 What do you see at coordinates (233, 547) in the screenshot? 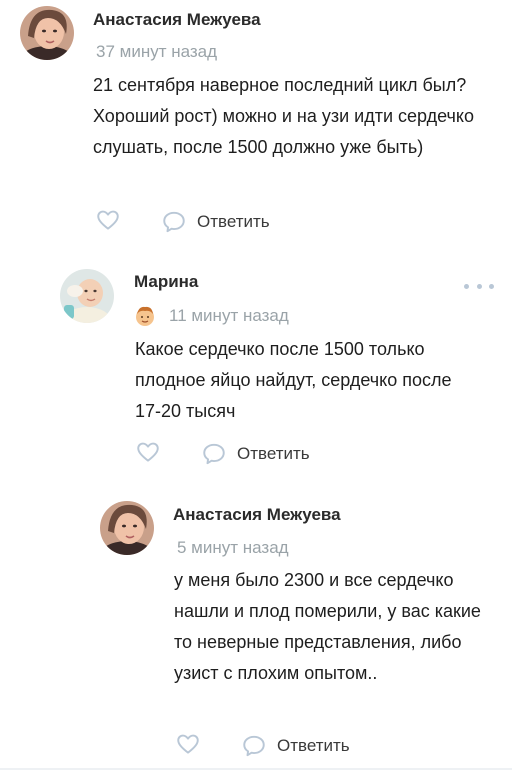
I see `timestamp: 5 минут назад` at bounding box center [233, 547].